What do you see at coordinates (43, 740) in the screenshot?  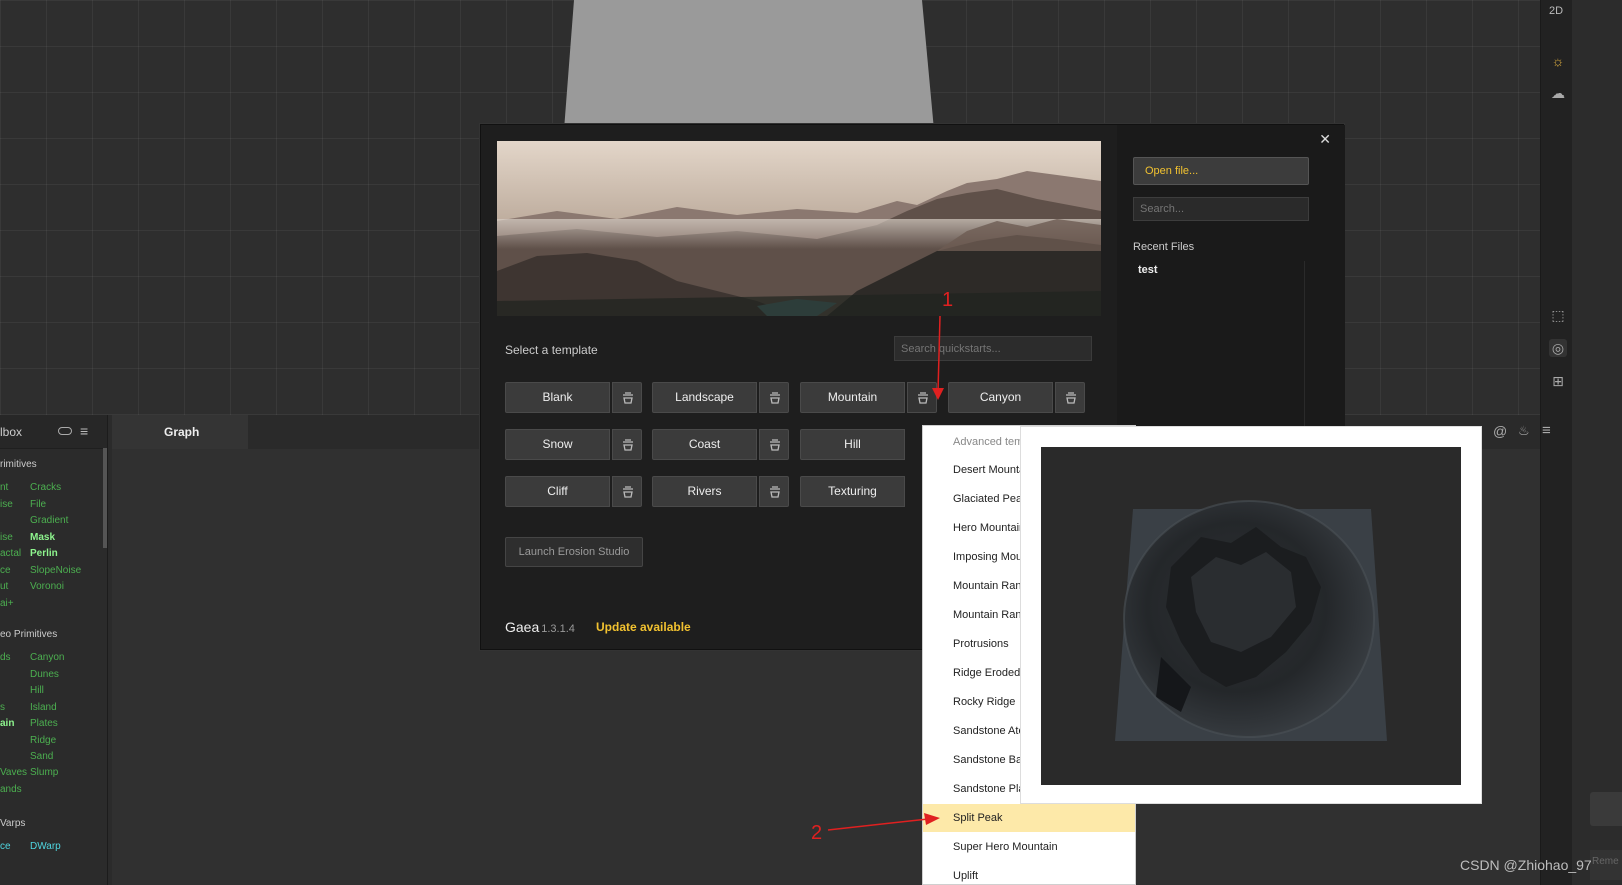 I see `node-ridge: Ridge` at bounding box center [43, 740].